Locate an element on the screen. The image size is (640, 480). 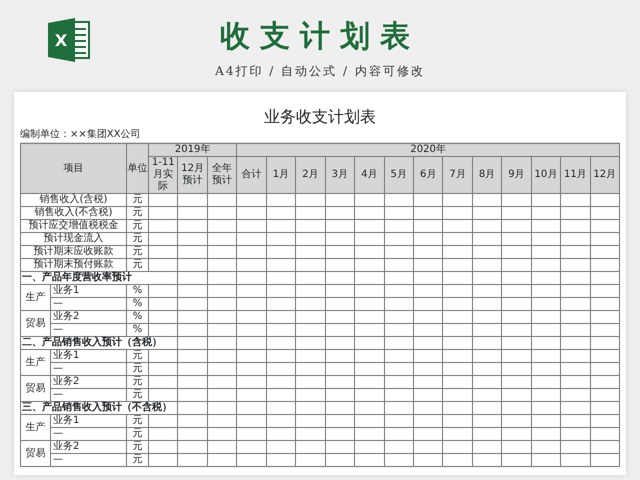
column-header: 1-11月实际 is located at coordinates (163, 175).